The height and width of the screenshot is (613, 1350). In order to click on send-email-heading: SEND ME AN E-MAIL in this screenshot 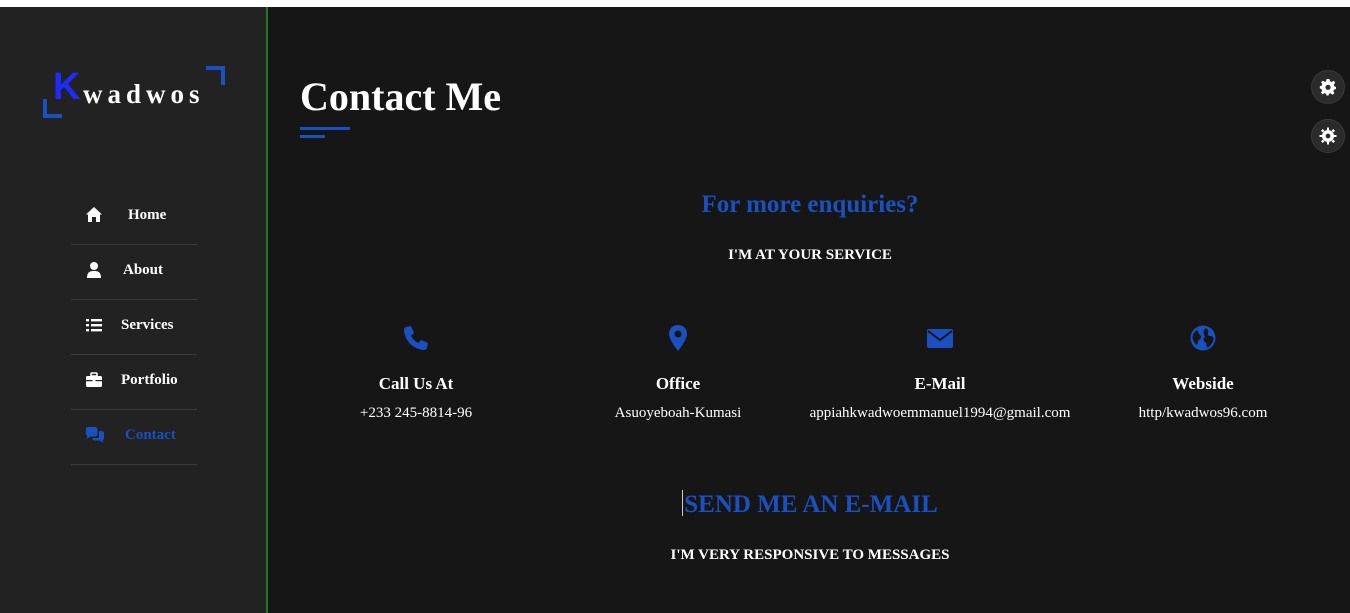, I will do `click(810, 505)`.